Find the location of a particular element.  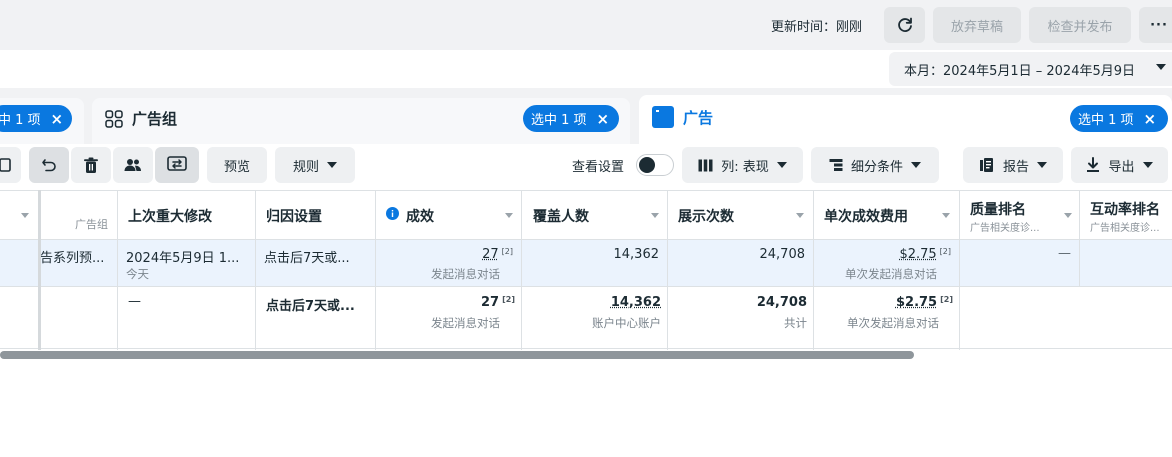

tab-campaigns: 中 1 项 × is located at coordinates (42, 121).